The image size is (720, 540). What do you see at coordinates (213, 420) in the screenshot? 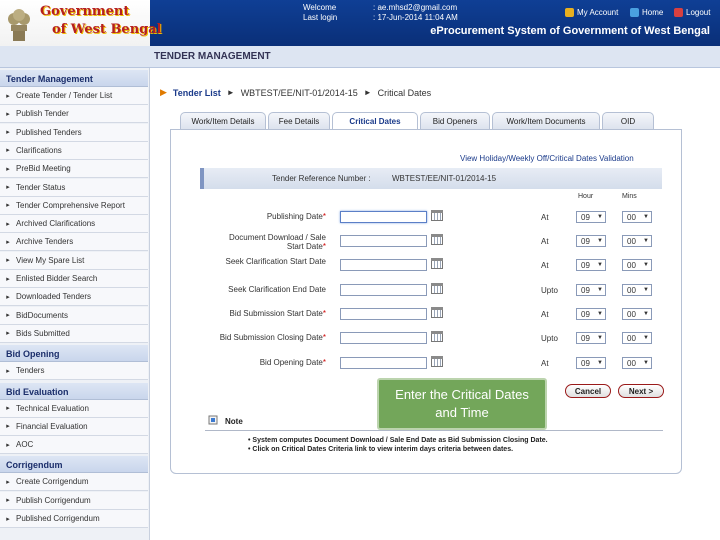
I see `note-info-icon` at bounding box center [213, 420].